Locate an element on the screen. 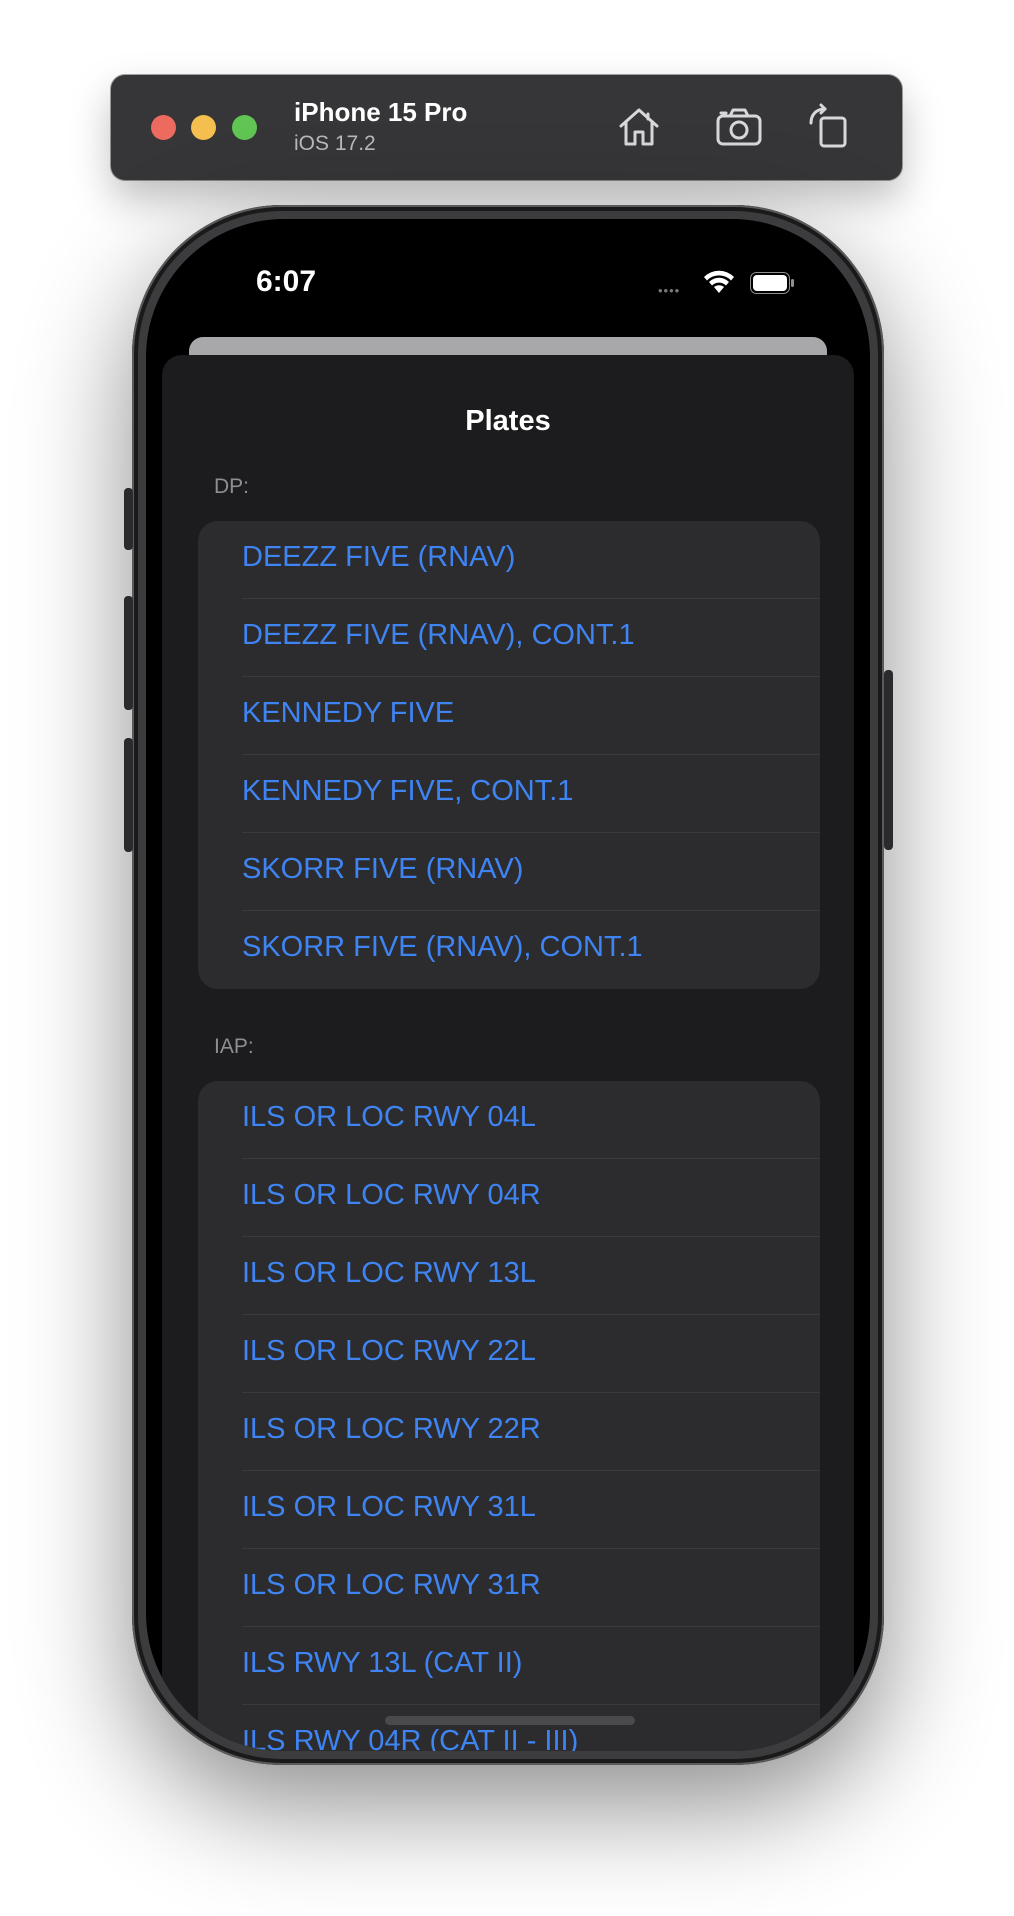 This screenshot has height=1916, width=1014. list-item-label: ILS OR LOC RWY 31L is located at coordinates (389, 1507).